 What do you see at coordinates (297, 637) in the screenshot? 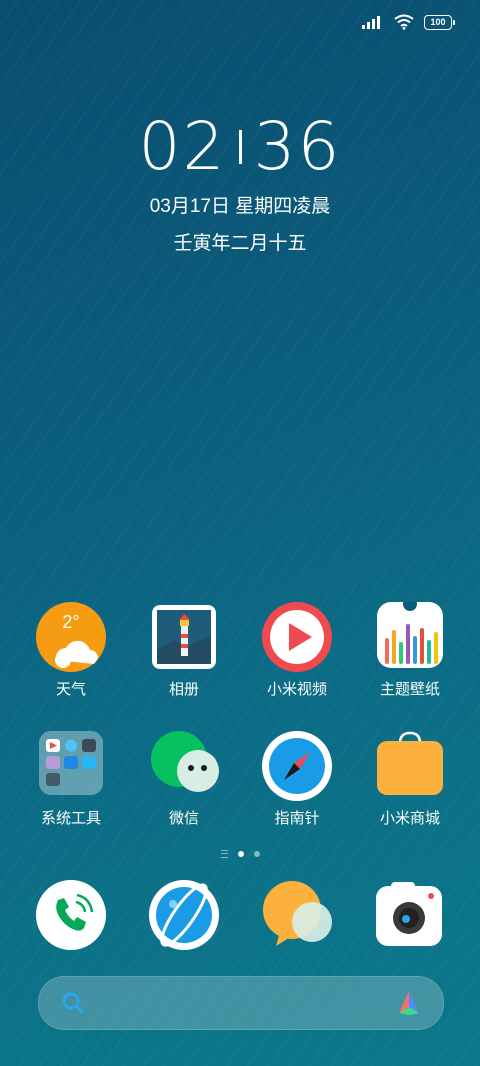
I see `play-icon` at bounding box center [297, 637].